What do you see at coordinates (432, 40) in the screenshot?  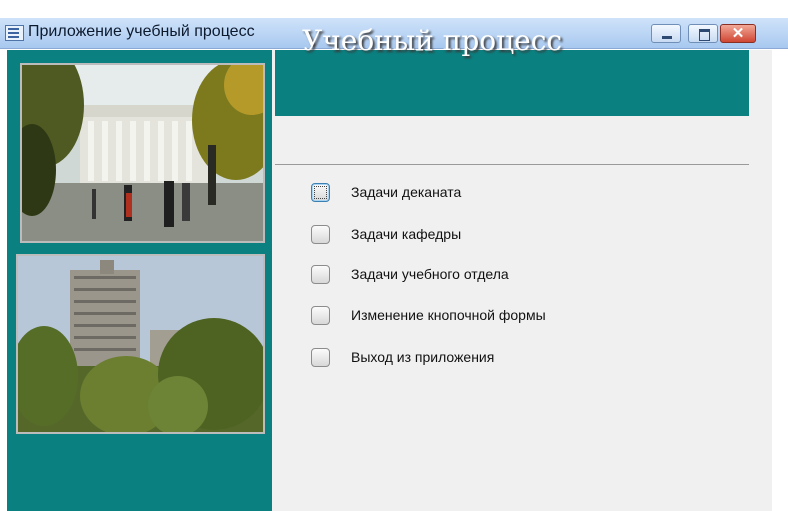 I see `form-title: Учебный процесс` at bounding box center [432, 40].